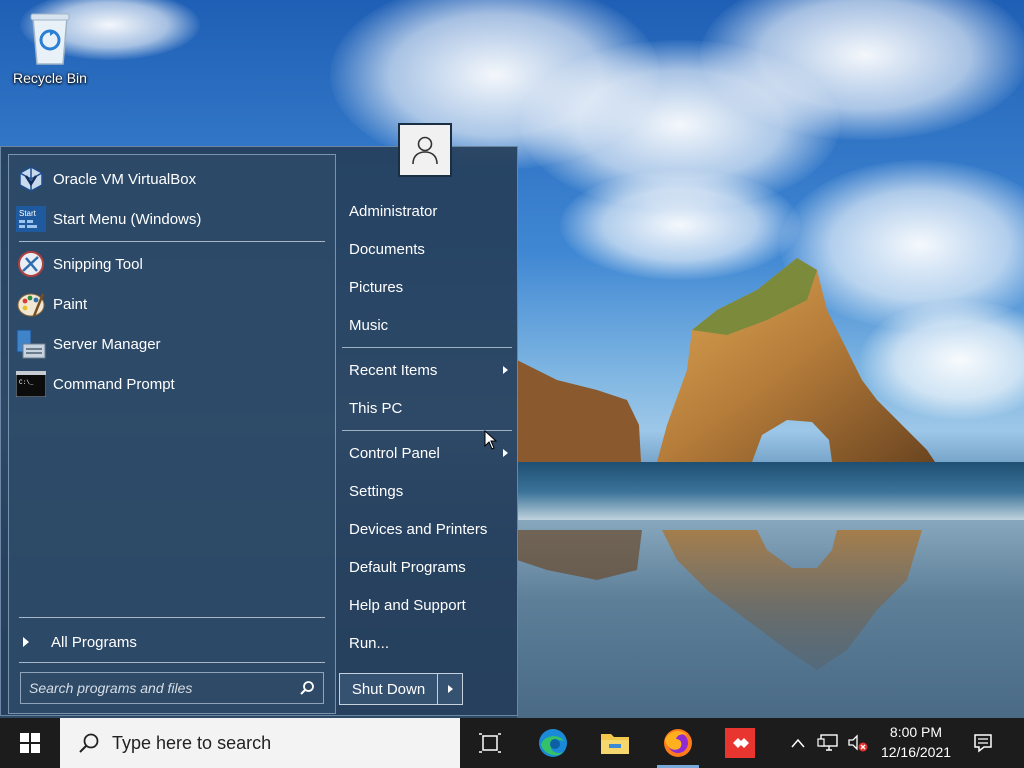 Image resolution: width=1024 pixels, height=768 pixels. What do you see at coordinates (428, 325) in the screenshot?
I see `place-item-music: Music` at bounding box center [428, 325].